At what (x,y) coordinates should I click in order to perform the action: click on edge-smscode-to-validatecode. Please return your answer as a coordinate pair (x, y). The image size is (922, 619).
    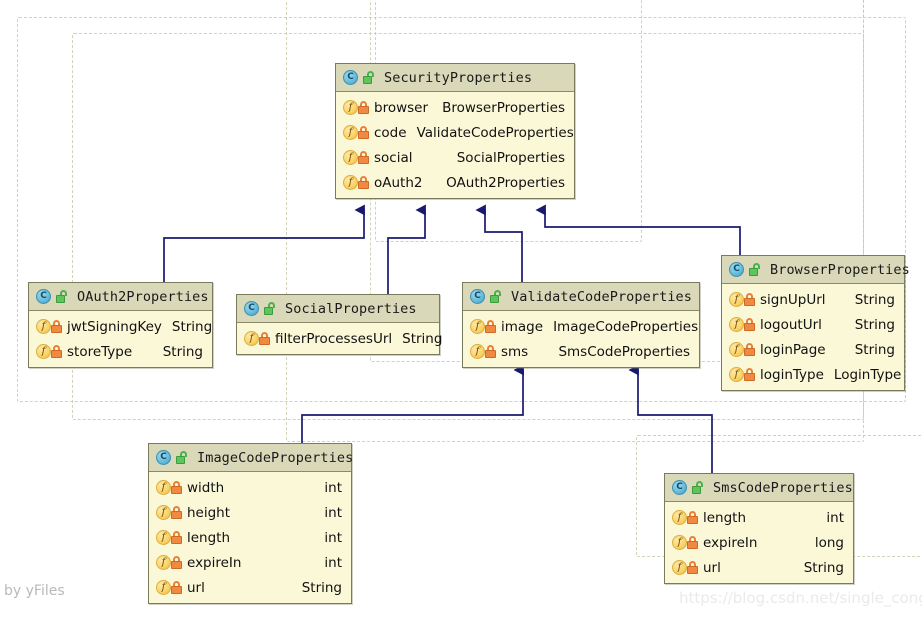
    Looking at the image, I should click on (670, 418).